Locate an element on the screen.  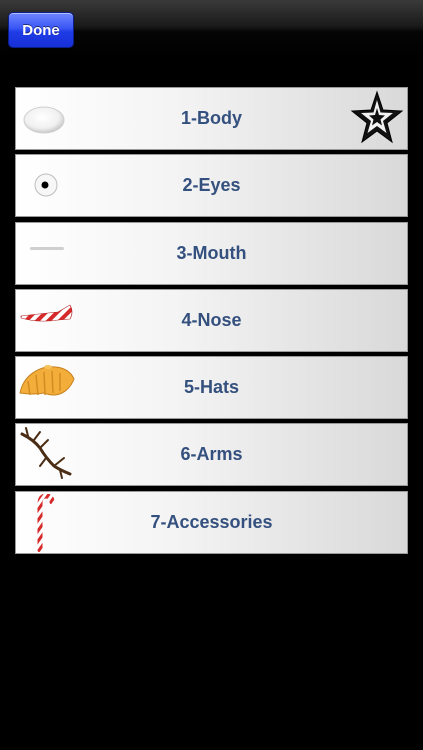
menu-item-accessories: 7-Accessories is located at coordinates (211, 522).